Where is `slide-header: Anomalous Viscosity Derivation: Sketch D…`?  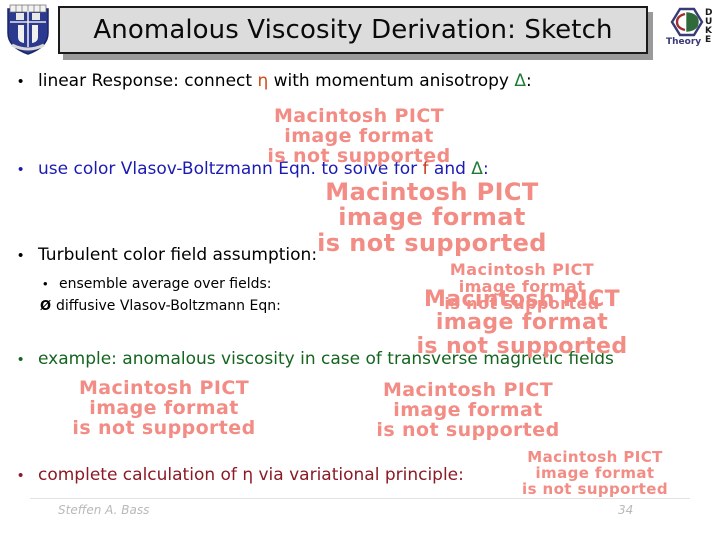
slide-header: Anomalous Viscosity Derivation: Sketch D… is located at coordinates (360, 31).